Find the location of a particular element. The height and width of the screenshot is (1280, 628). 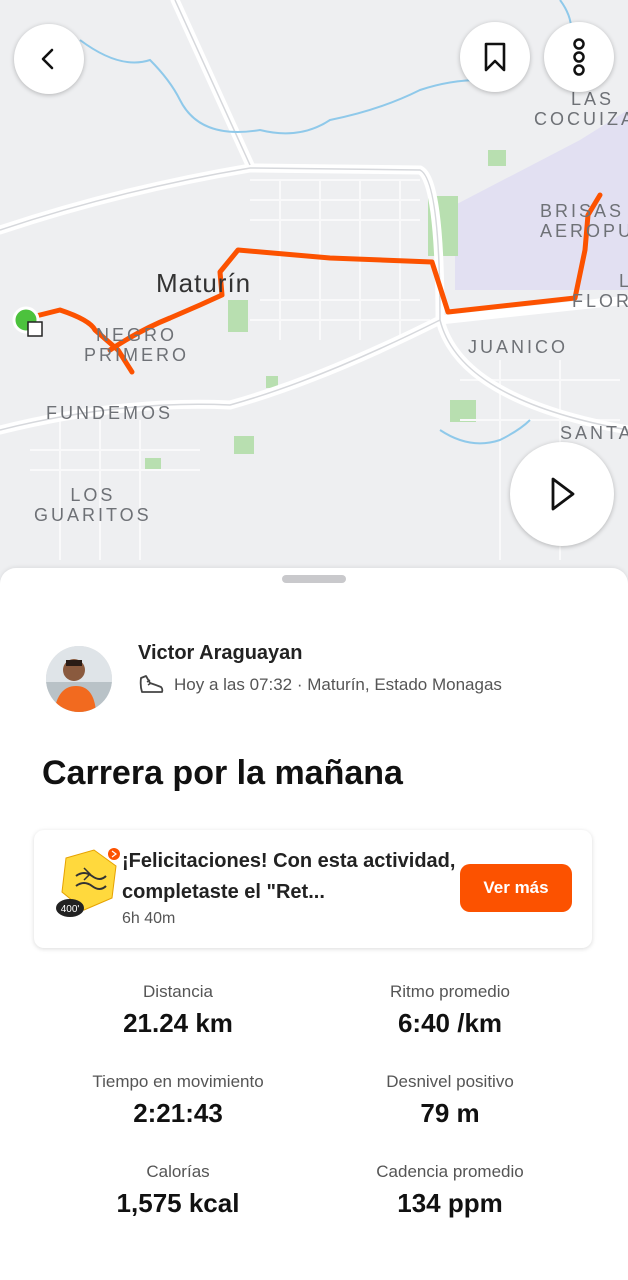

stat-calories: Calorías 1,575 kcal is located at coordinates (178, 1190).